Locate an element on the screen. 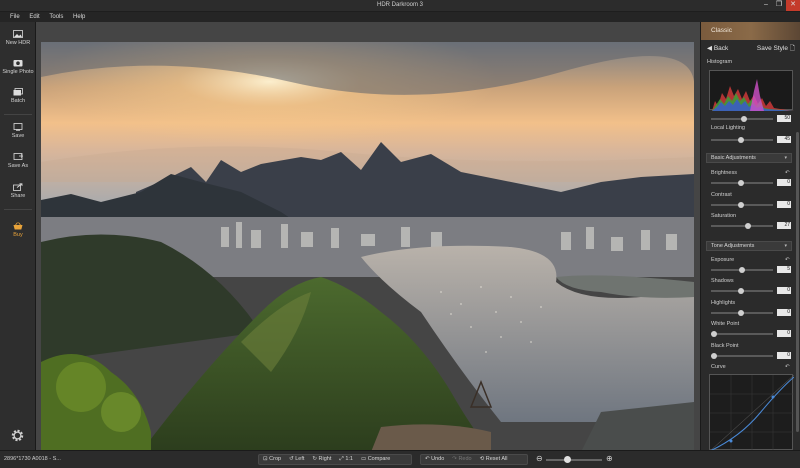  zoom-slider is located at coordinates (574, 459).